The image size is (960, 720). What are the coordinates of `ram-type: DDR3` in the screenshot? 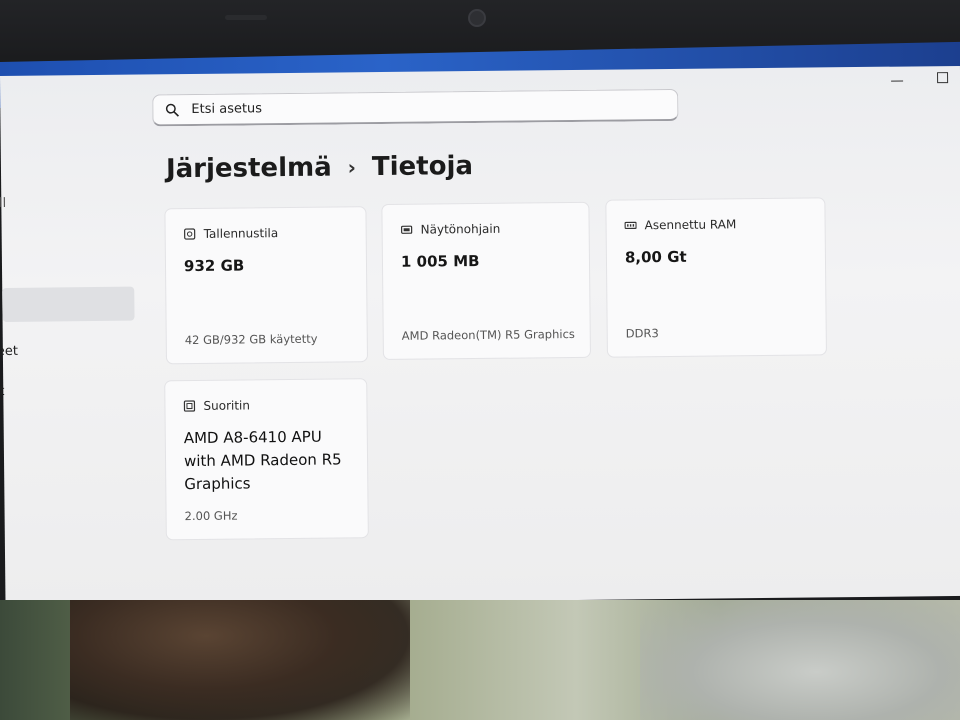 It's located at (642, 333).